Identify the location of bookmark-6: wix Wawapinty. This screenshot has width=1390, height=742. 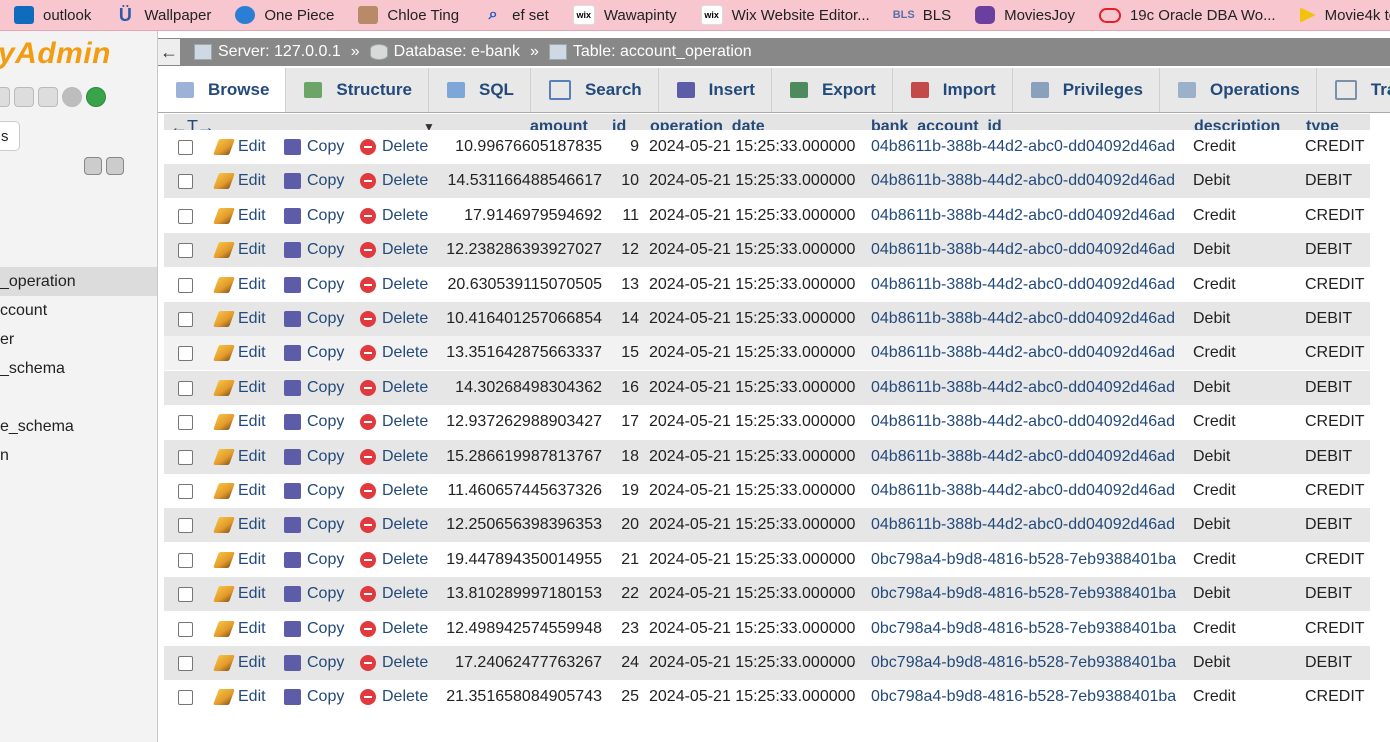
(623, 15).